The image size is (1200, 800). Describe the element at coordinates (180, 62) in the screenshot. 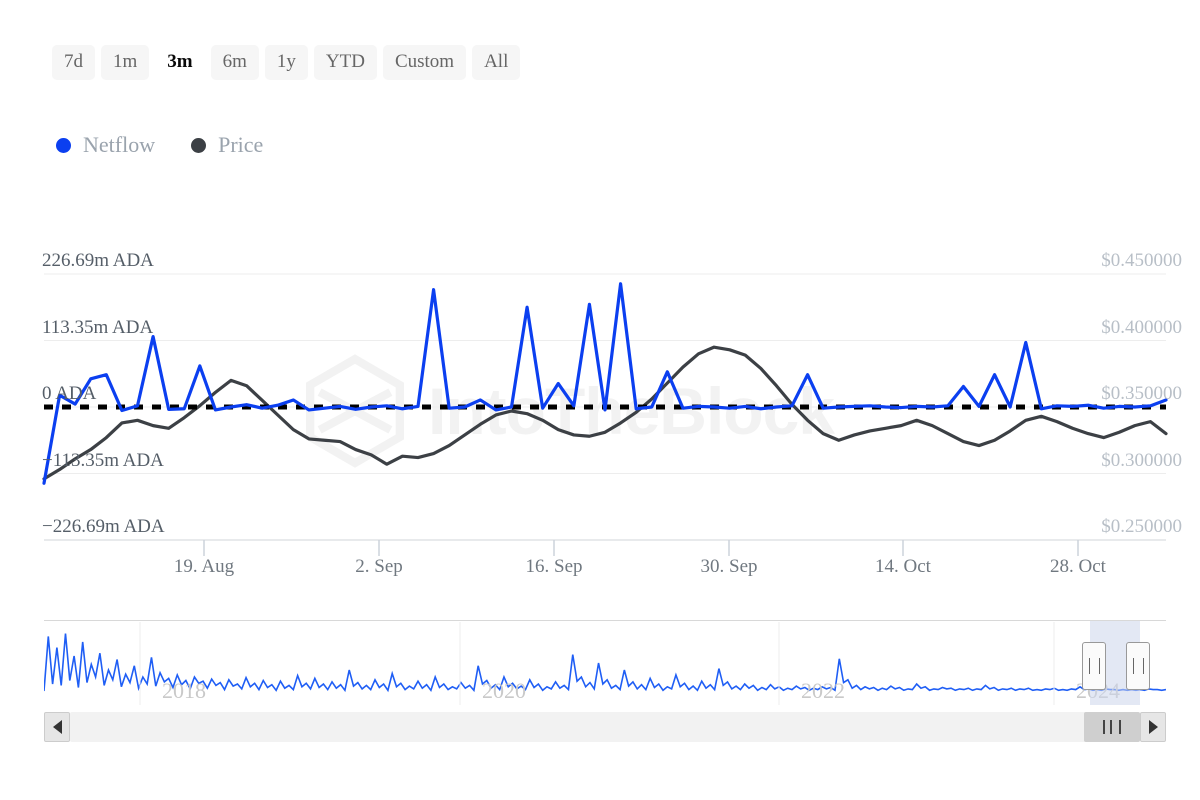

I see `range-button-3m: 3m` at that location.